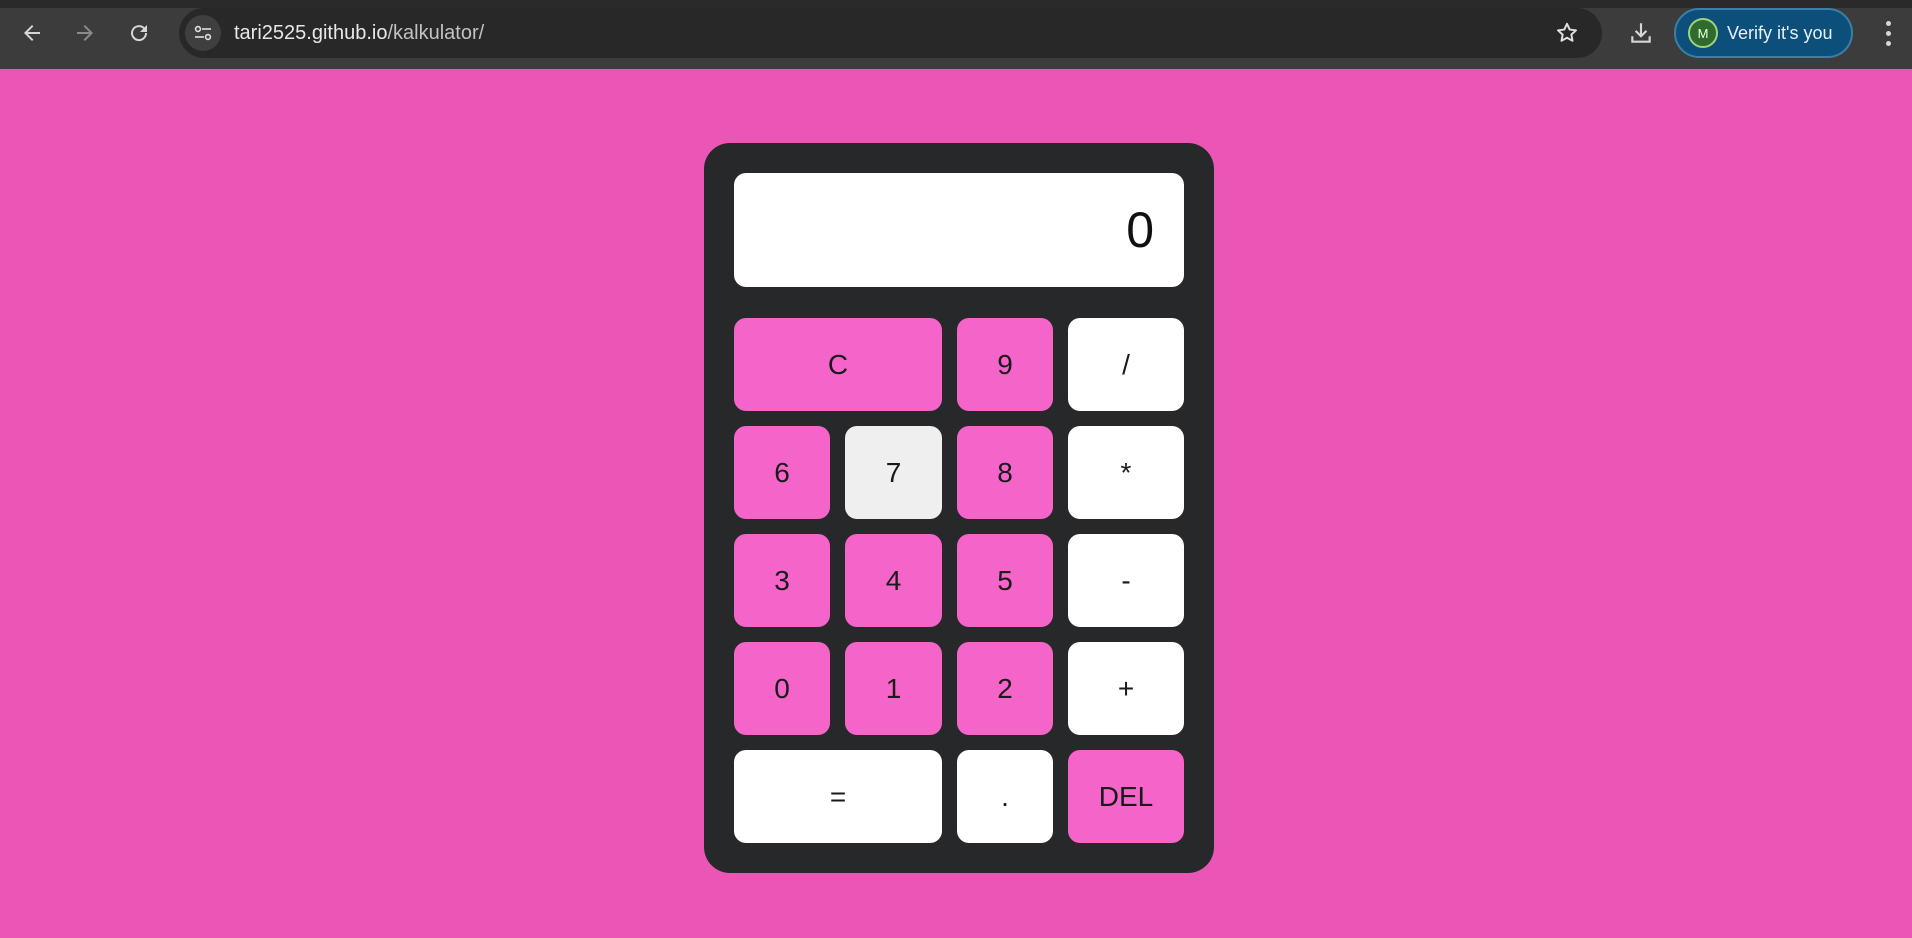 The image size is (1912, 938). I want to click on reload-button, so click(139, 33).